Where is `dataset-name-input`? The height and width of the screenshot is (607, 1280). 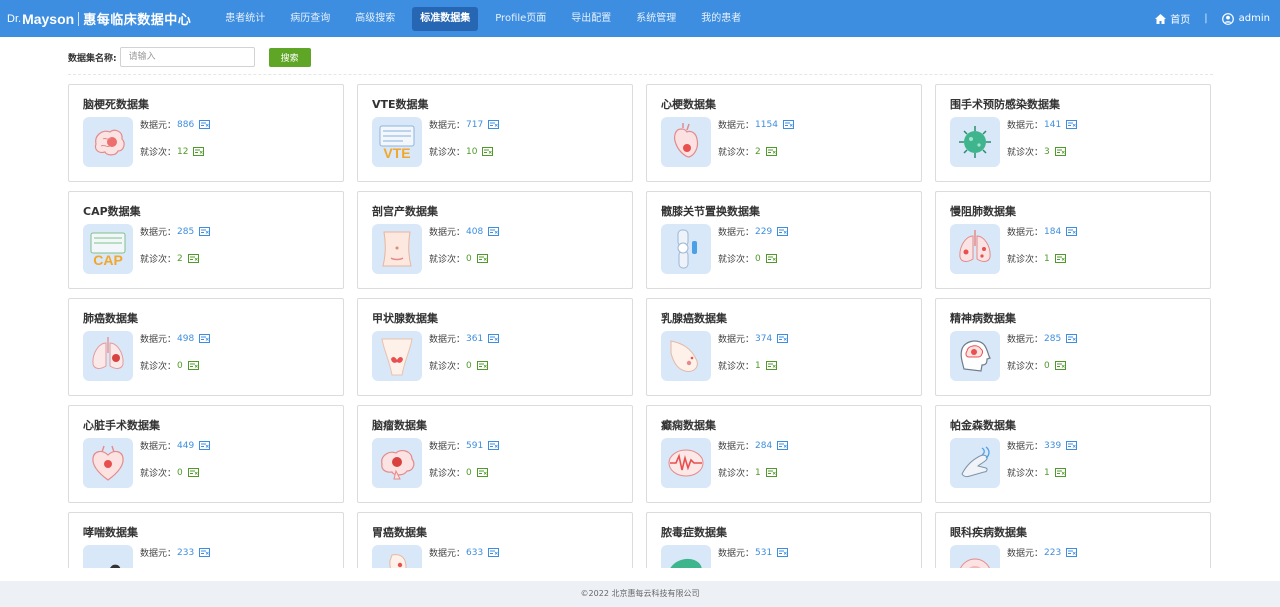
dataset-name-input is located at coordinates (187, 57).